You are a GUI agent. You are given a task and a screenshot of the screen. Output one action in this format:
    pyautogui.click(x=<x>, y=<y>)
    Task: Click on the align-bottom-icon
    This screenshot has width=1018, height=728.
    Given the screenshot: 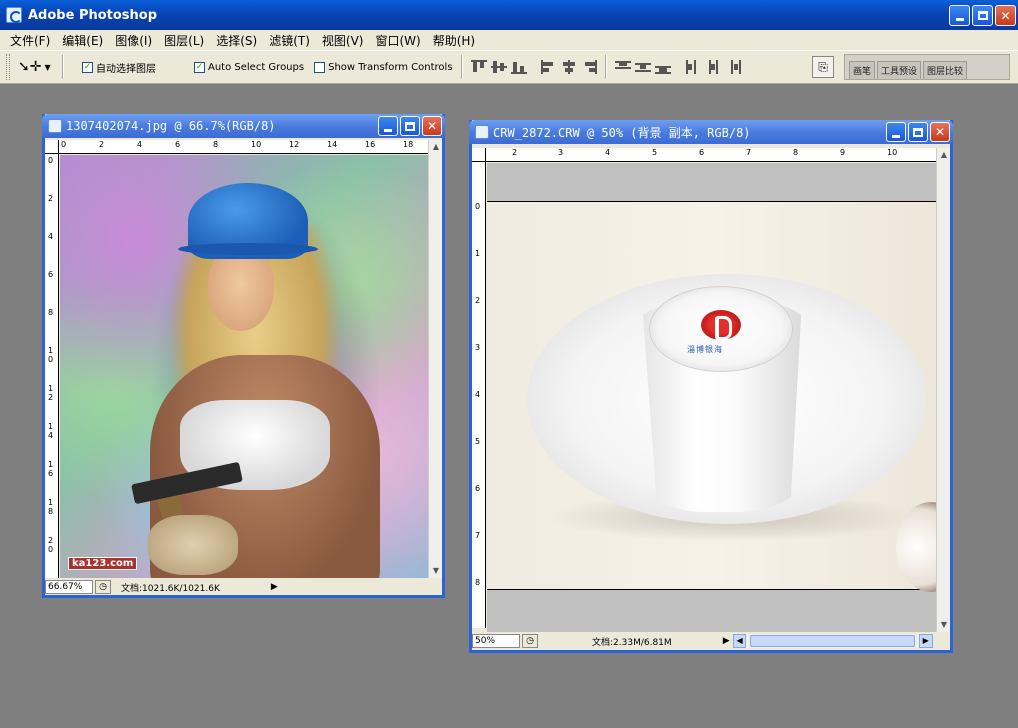 What is the action you would take?
    pyautogui.click(x=518, y=67)
    